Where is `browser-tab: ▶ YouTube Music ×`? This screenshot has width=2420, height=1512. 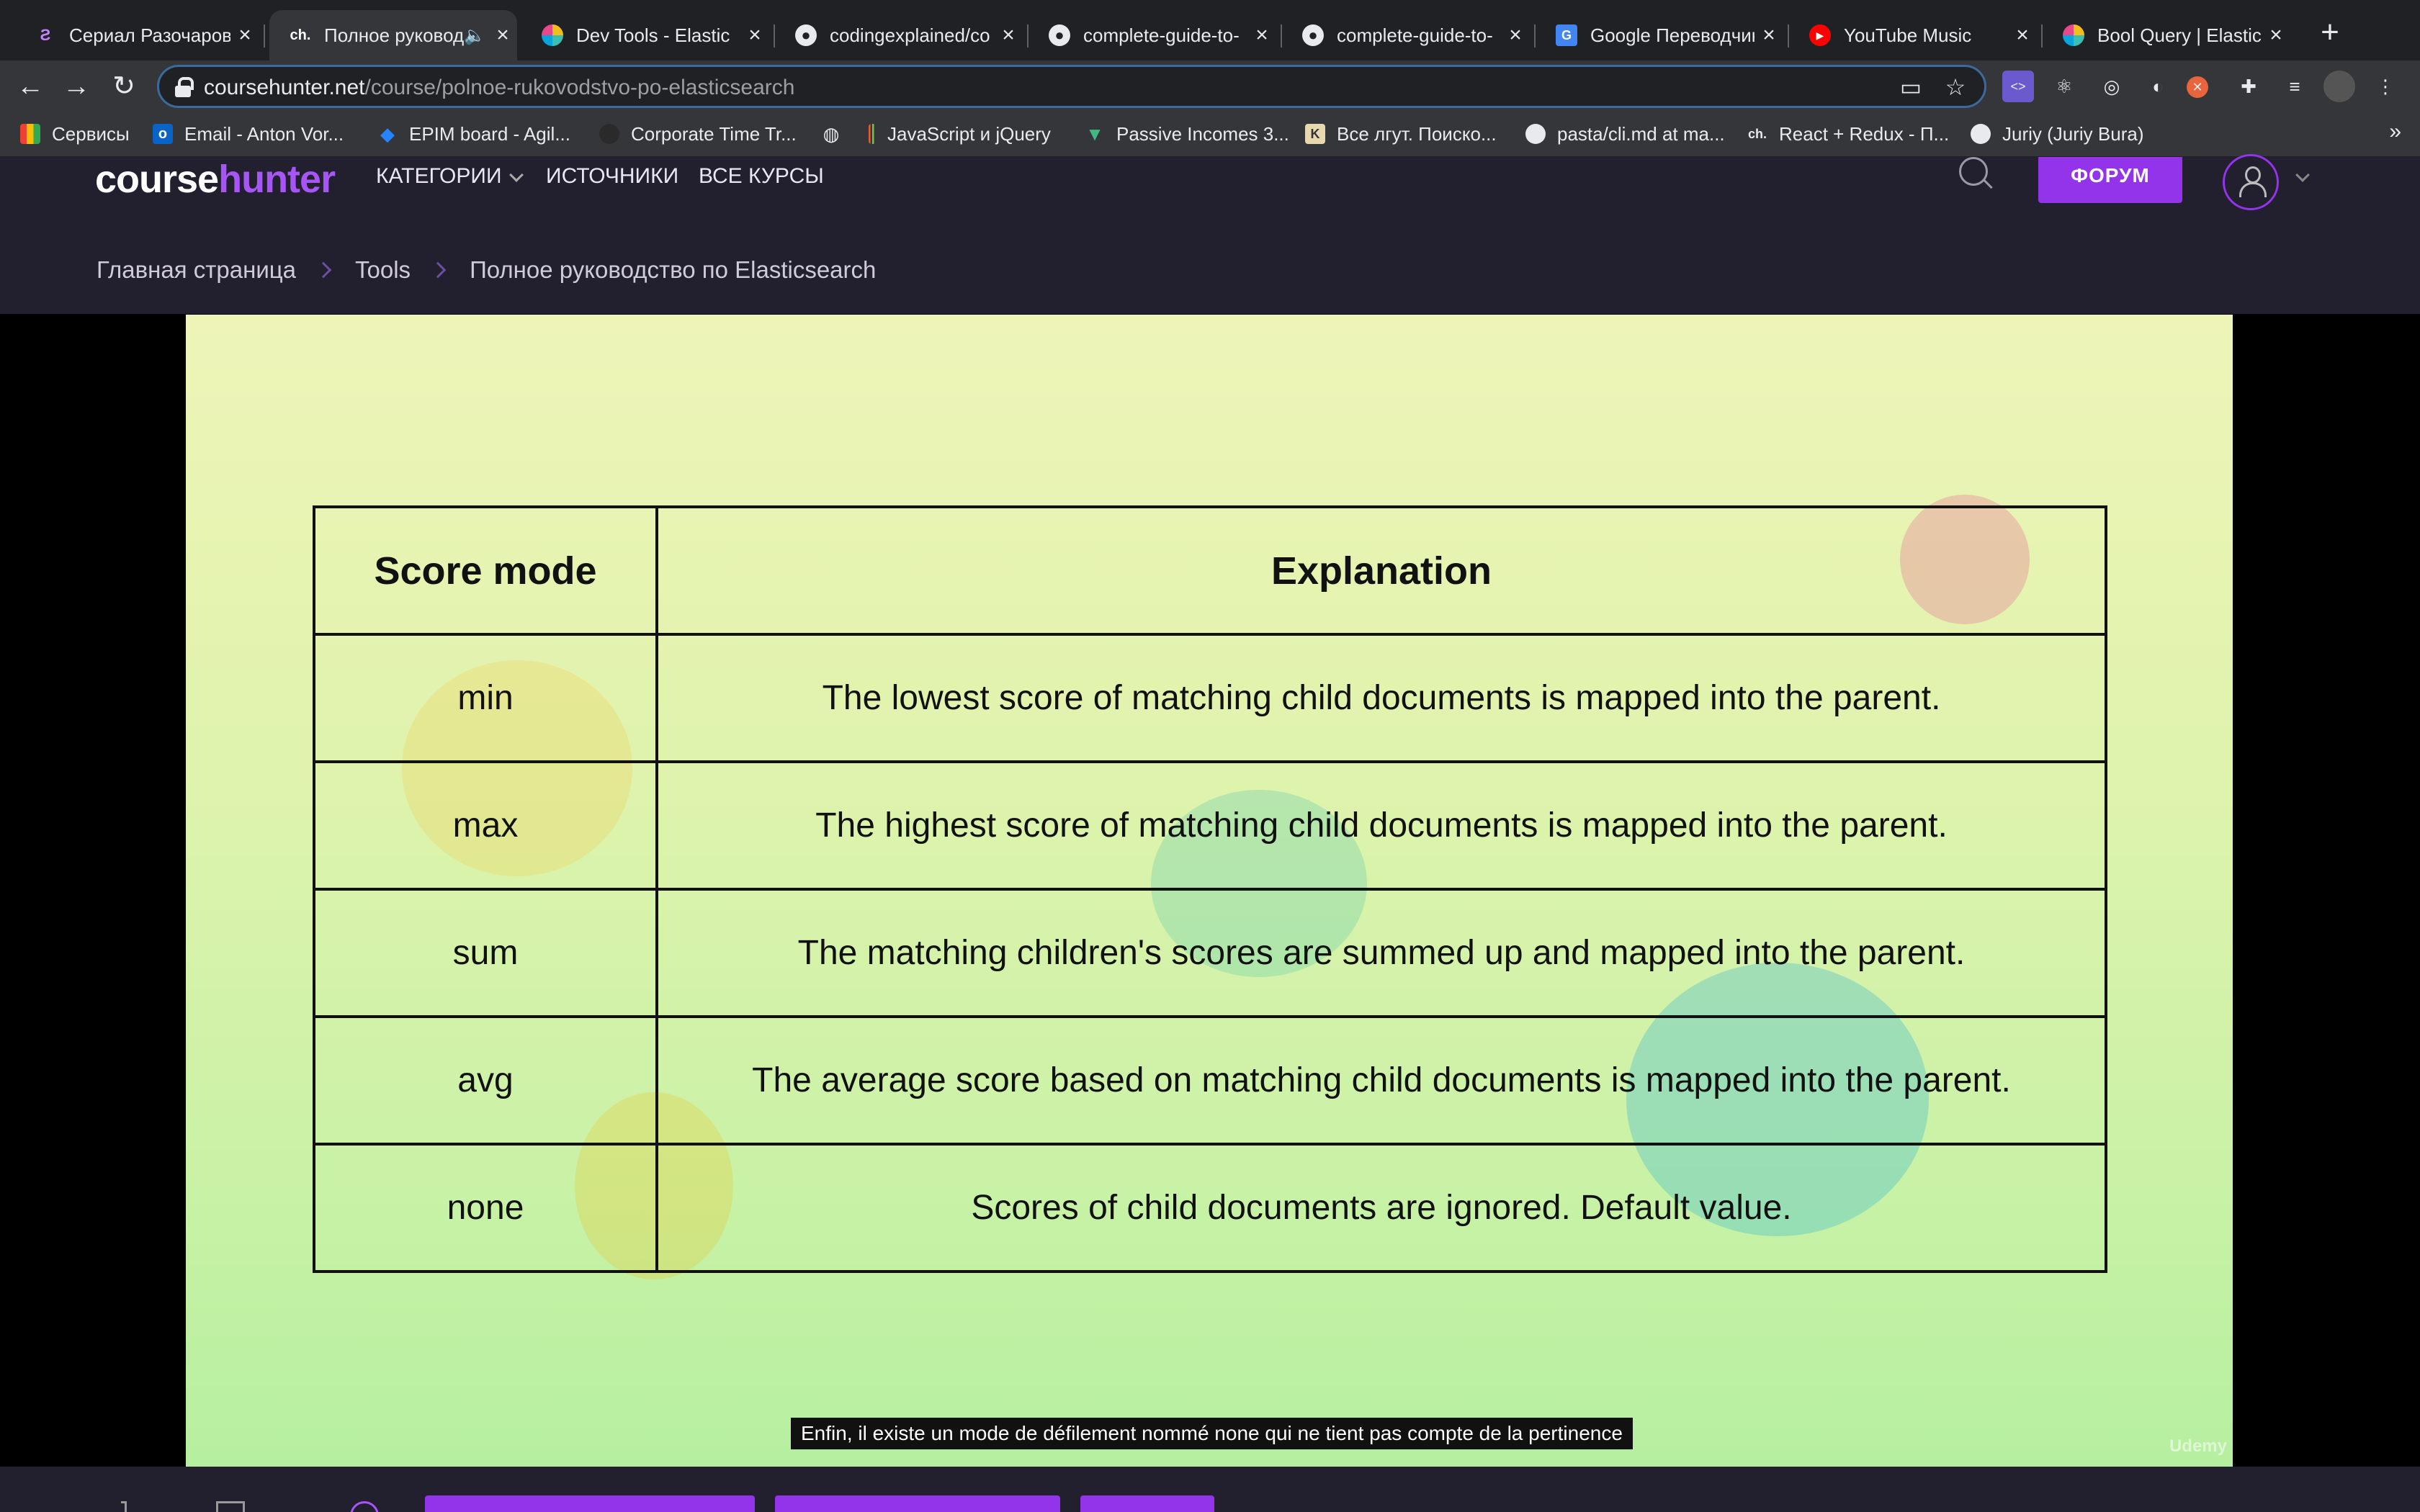 browser-tab: ▶ YouTube Music × is located at coordinates (1913, 35).